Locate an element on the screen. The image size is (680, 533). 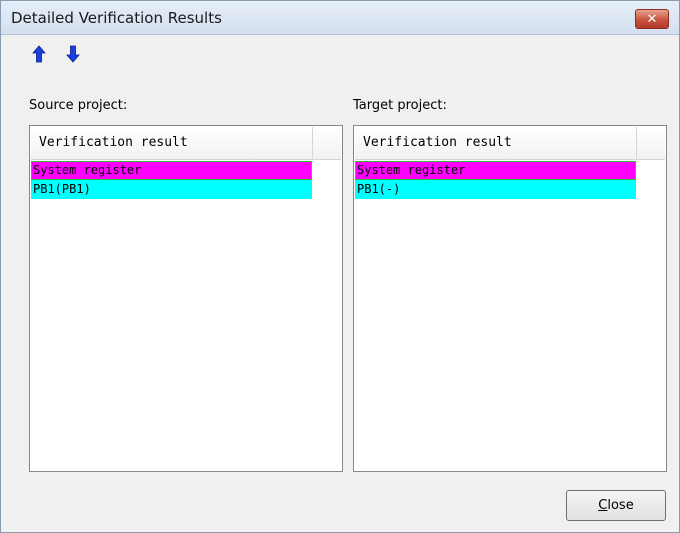
title-bar: Detailed Verification Results ✕ is located at coordinates (340, 18).